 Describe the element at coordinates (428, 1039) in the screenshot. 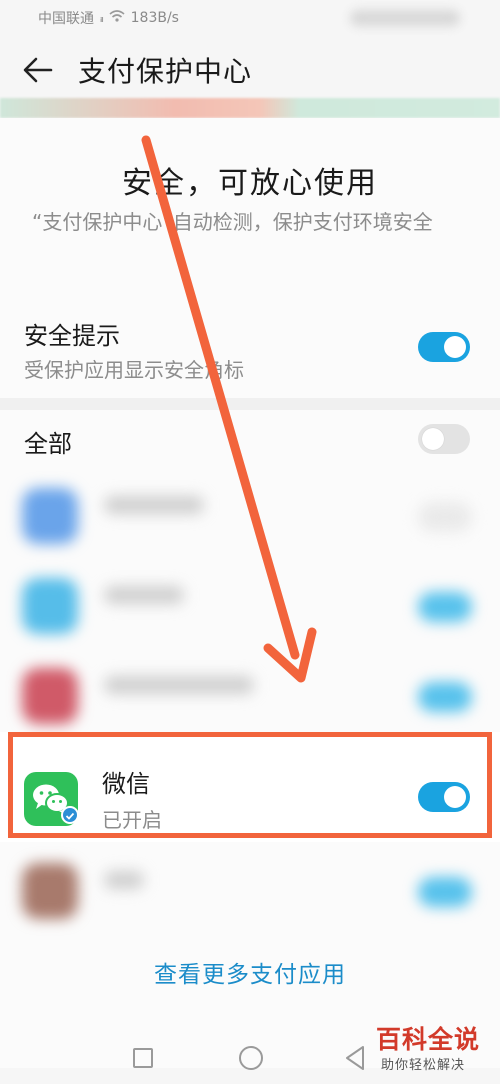

I see `watermark-title: 百科全说` at that location.